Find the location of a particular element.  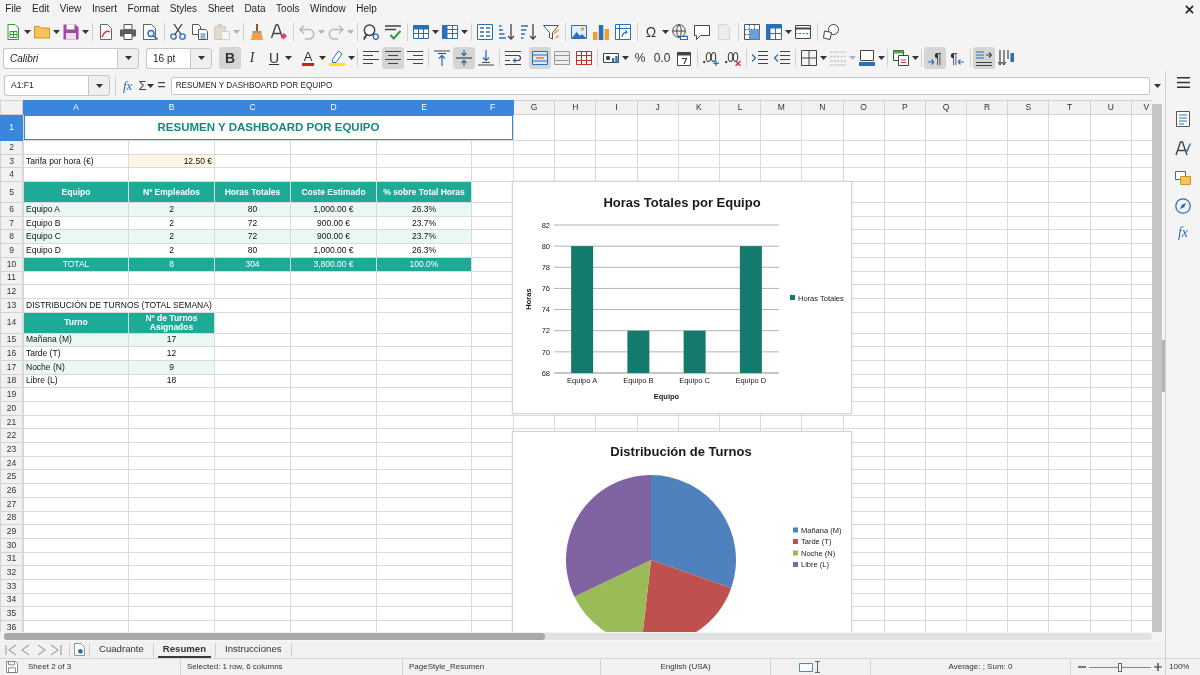

menu-item: Window is located at coordinates (327, 9).